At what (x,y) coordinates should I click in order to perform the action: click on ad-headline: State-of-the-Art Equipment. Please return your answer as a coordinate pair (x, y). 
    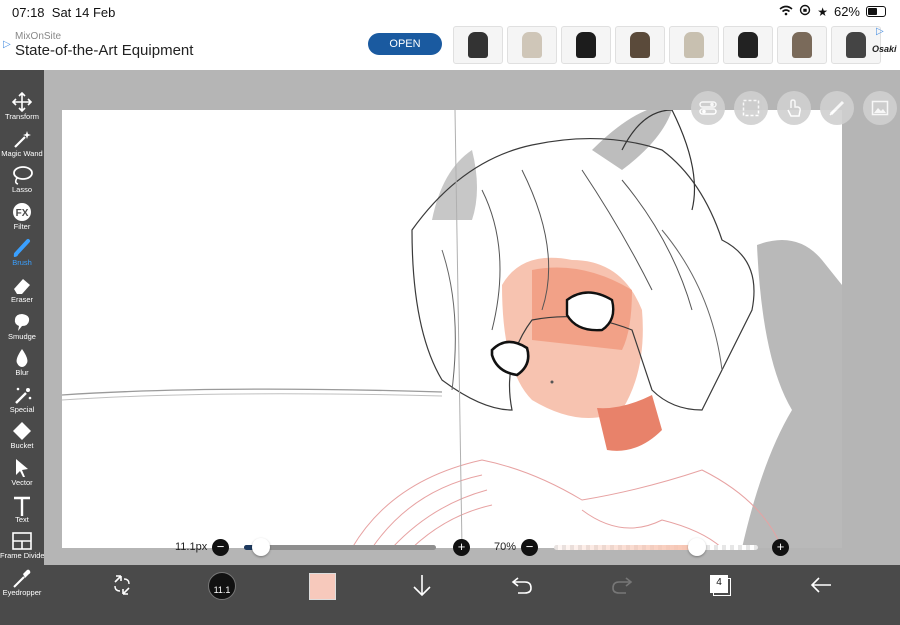
    Looking at the image, I should click on (104, 50).